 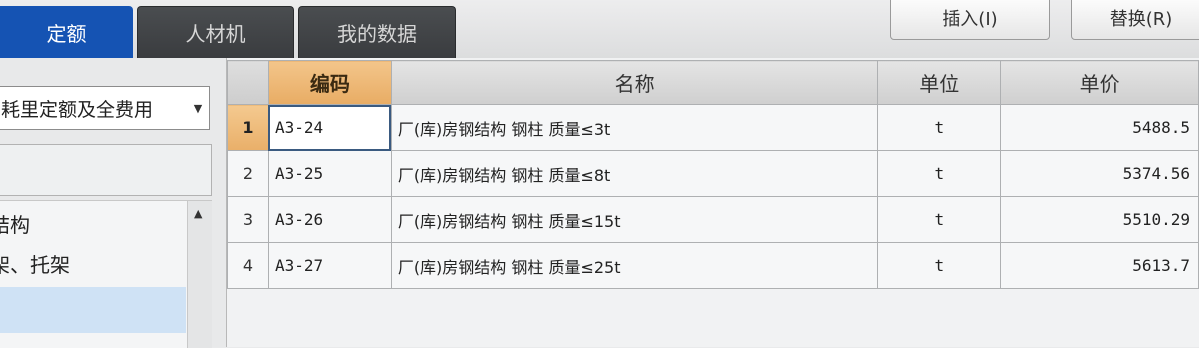 What do you see at coordinates (634, 82) in the screenshot?
I see `header-name: 名称` at bounding box center [634, 82].